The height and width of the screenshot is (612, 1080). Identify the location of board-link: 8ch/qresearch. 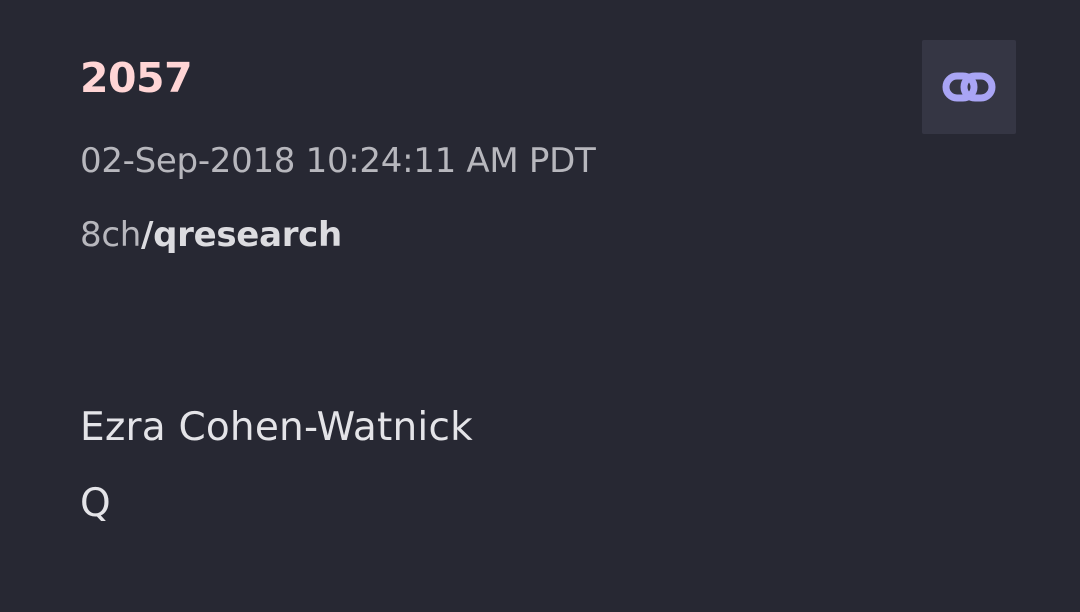
(211, 235).